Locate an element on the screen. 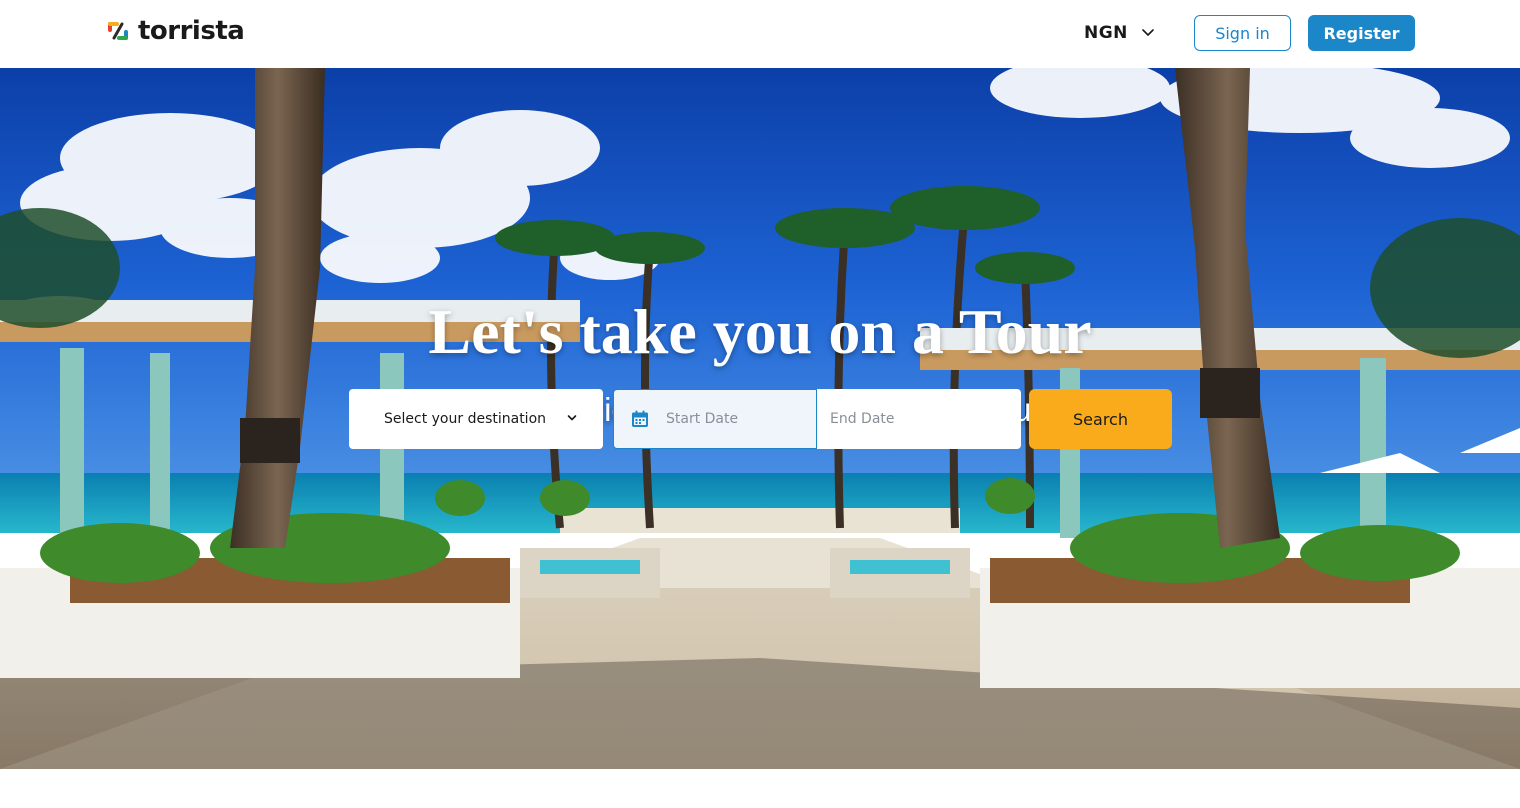 The image size is (1520, 808). end-date-input is located at coordinates (900, 419).